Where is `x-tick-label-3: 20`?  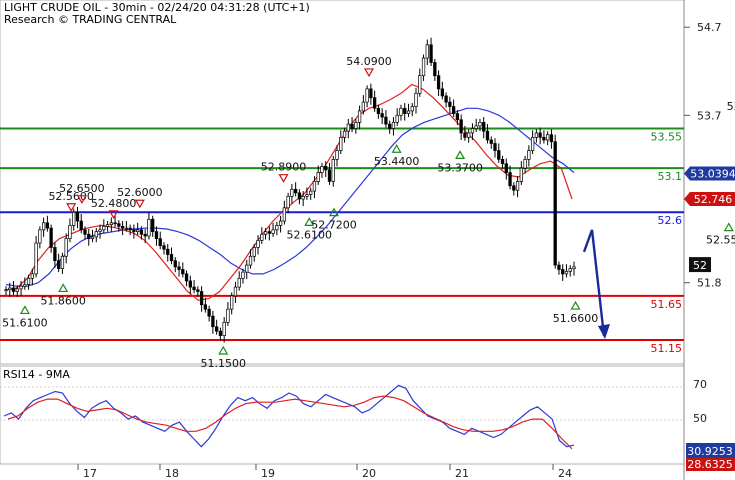
x-tick-label-3: 20 is located at coordinates (369, 473).